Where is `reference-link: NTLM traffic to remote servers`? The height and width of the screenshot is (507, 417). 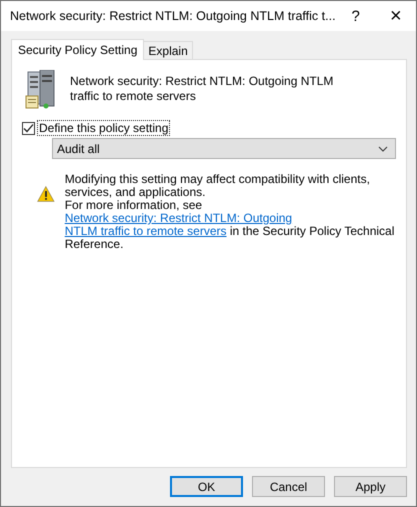 reference-link: NTLM traffic to remote servers is located at coordinates (145, 231).